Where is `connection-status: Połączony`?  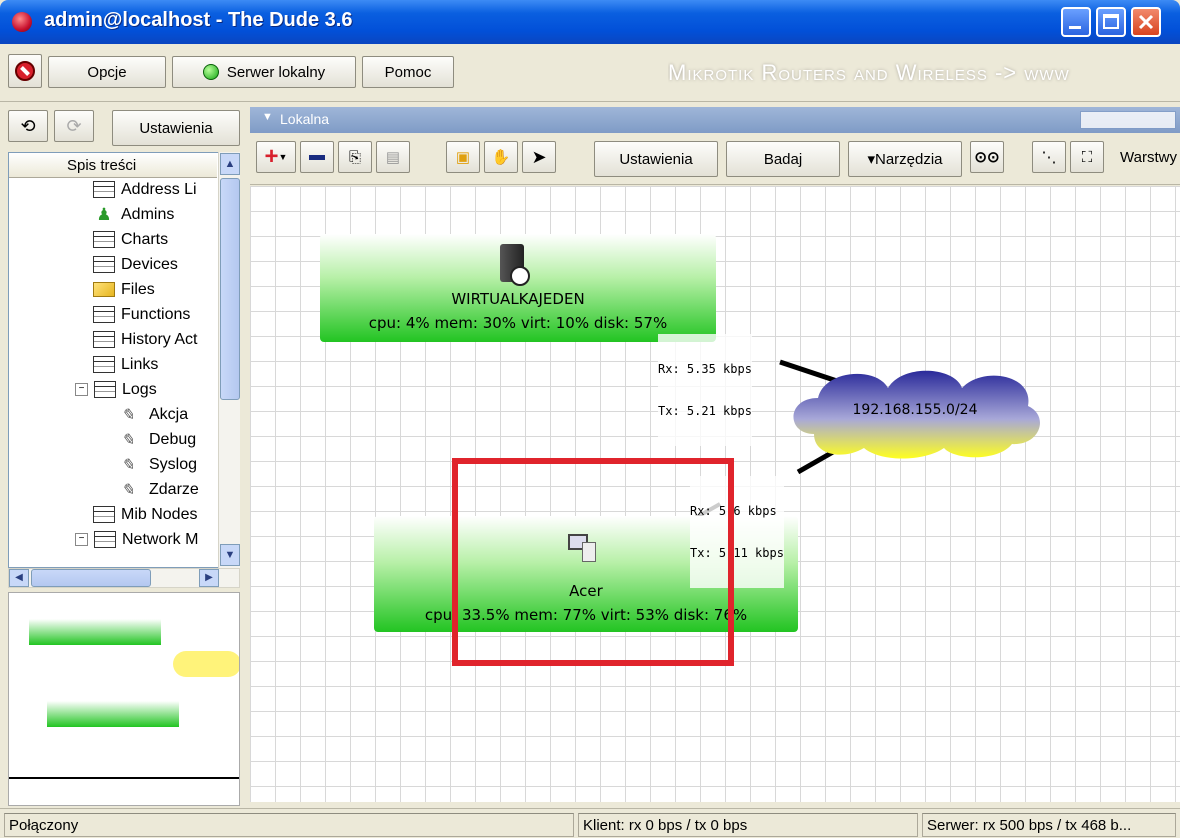 connection-status: Połączony is located at coordinates (289, 825).